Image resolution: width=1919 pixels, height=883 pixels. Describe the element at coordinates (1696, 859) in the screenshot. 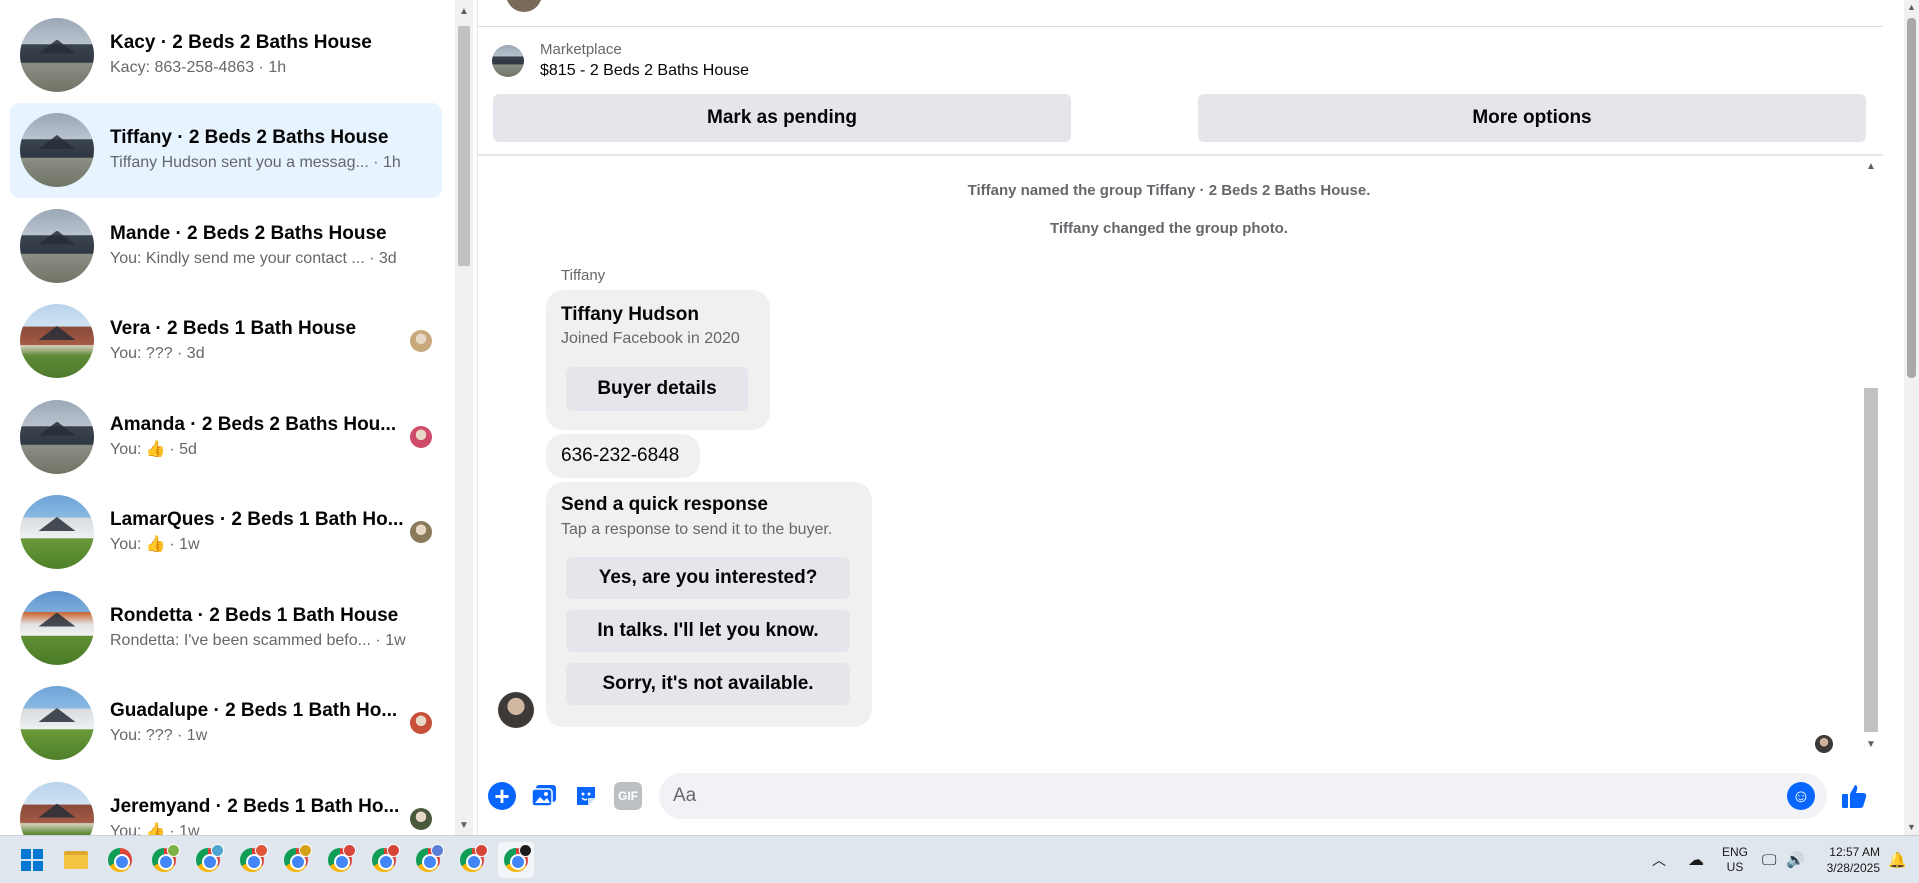

I see `onedrive-cloud-icon: ☁` at that location.